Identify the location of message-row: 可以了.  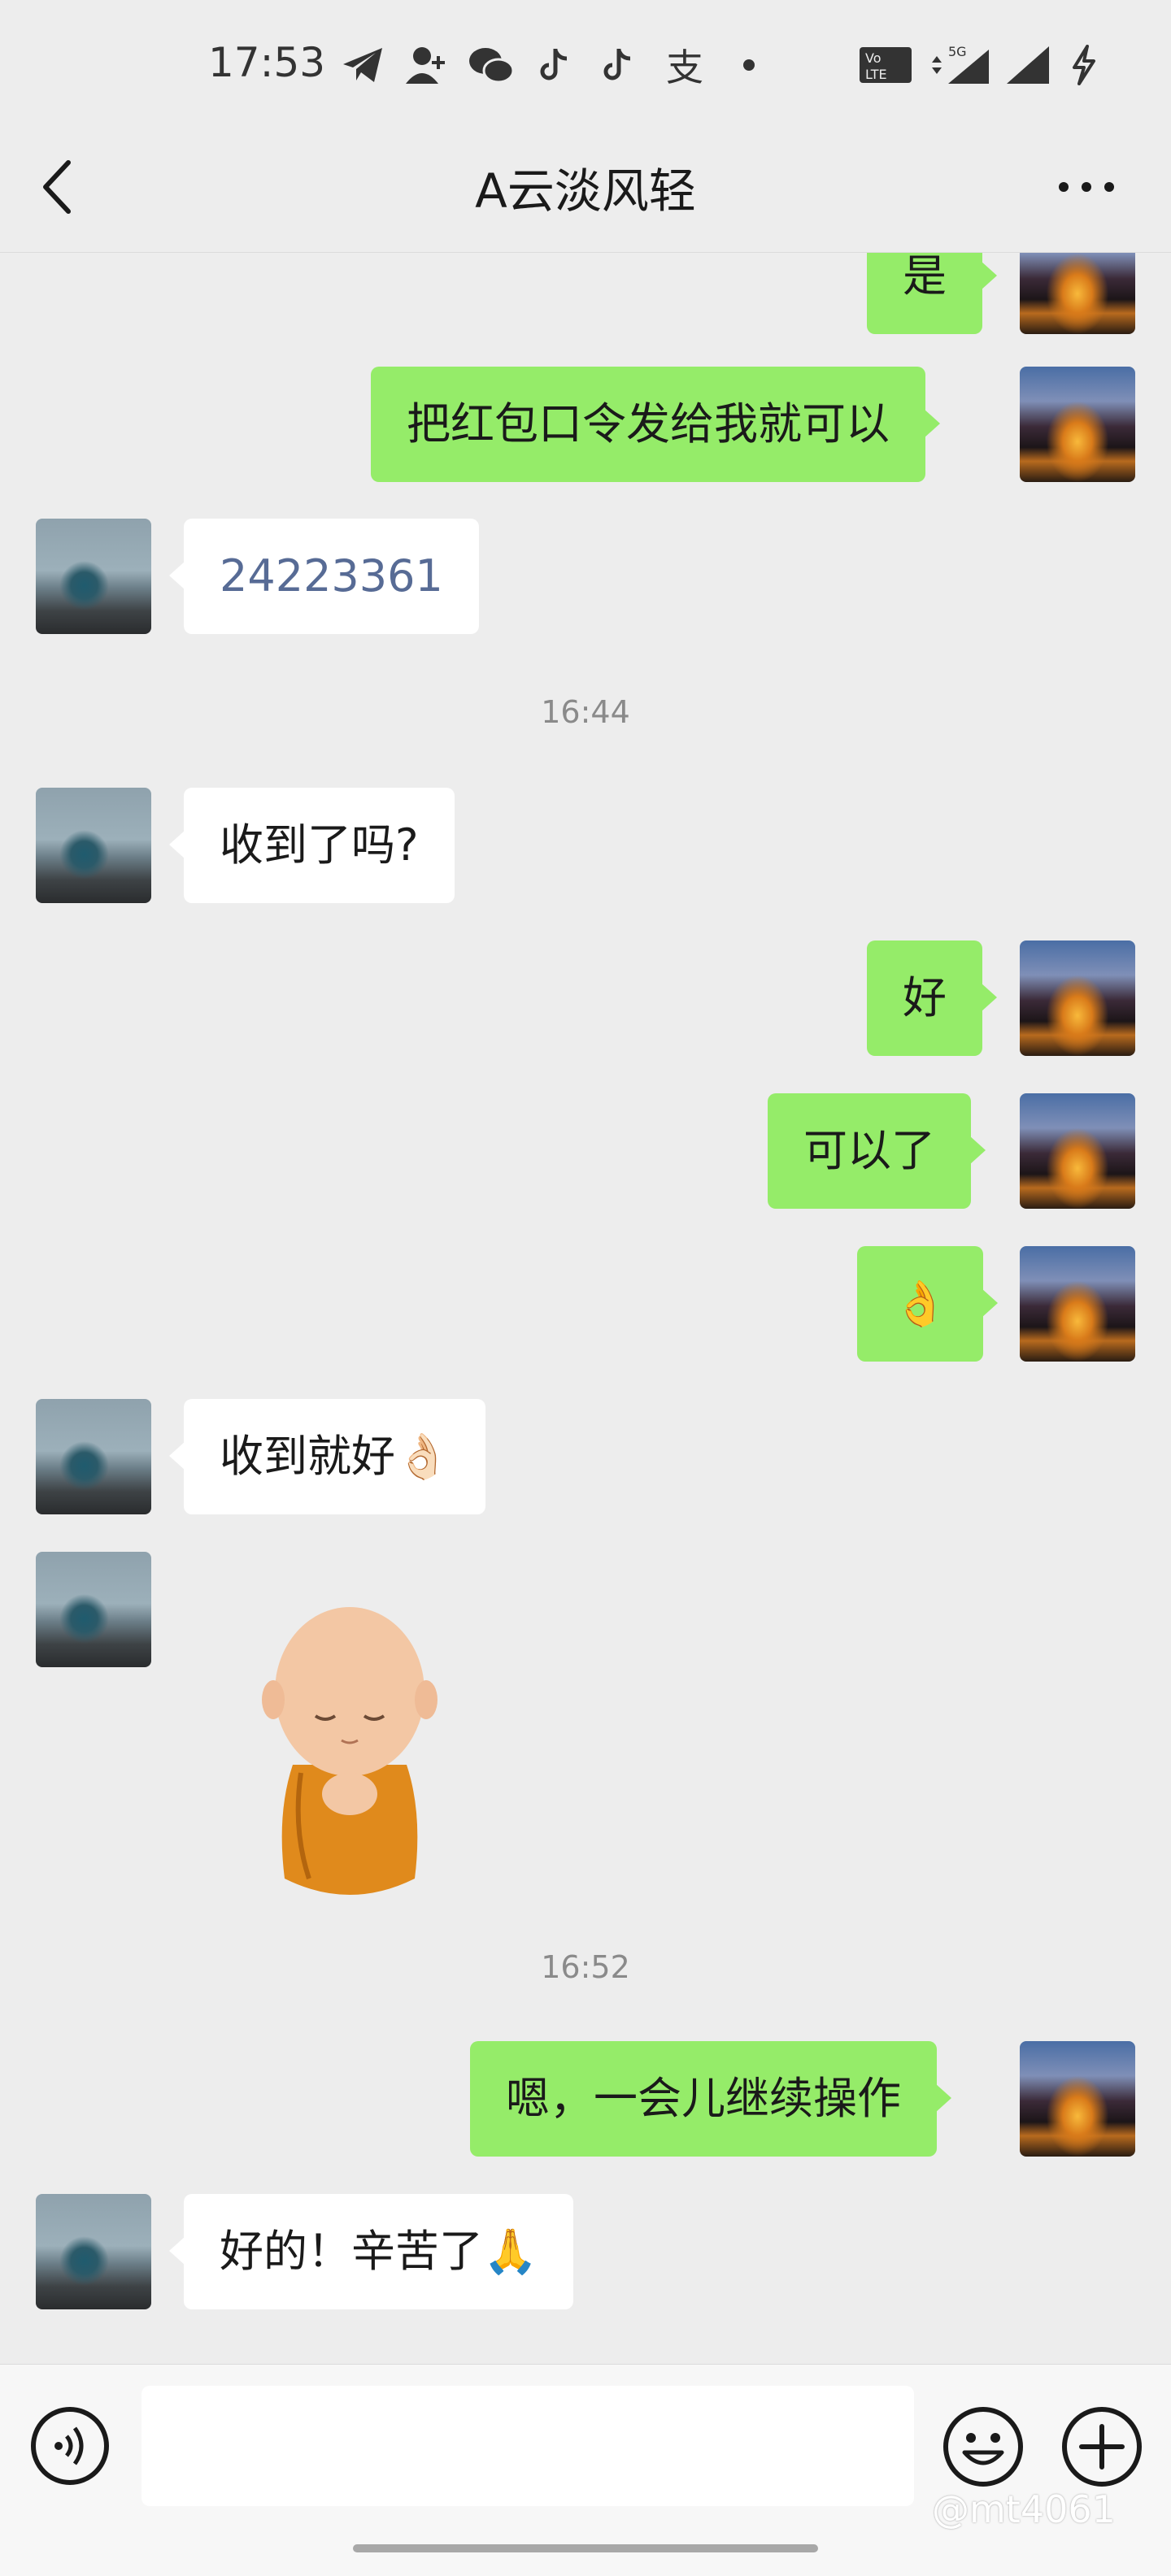
(585, 1151).